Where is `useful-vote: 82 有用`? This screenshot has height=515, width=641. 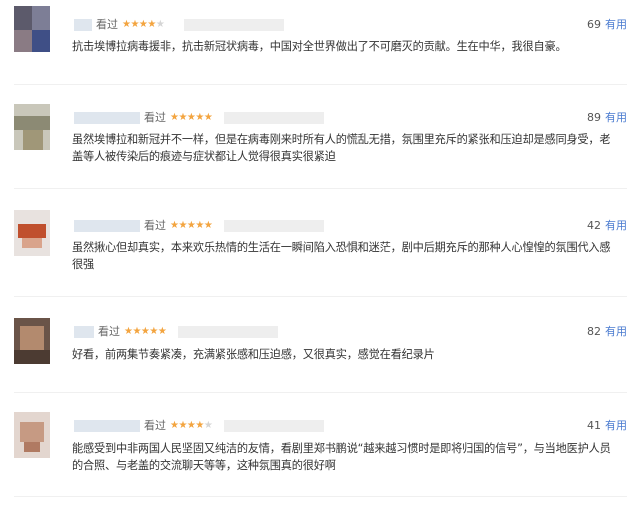
useful-vote: 82 有用 is located at coordinates (607, 332).